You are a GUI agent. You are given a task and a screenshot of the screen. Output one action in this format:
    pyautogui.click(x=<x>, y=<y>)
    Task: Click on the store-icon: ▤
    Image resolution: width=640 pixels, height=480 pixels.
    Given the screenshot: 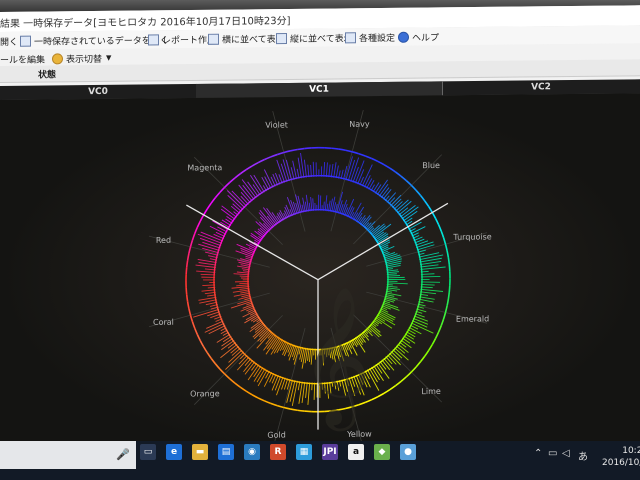 What is the action you would take?
    pyautogui.click(x=226, y=452)
    